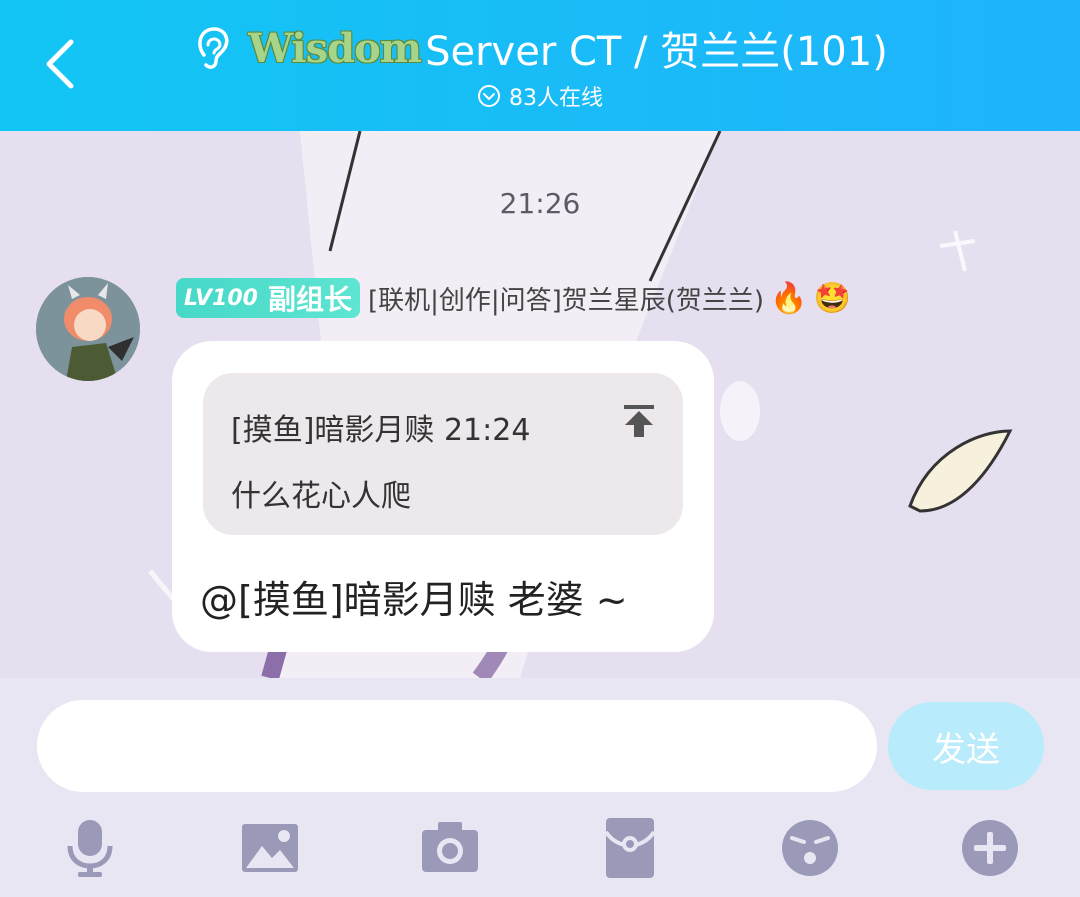 This screenshot has width=1080, height=897. What do you see at coordinates (566, 298) in the screenshot?
I see `sender-nickname: [联机|创作|问答]贺兰星辰(贺兰兰)` at bounding box center [566, 298].